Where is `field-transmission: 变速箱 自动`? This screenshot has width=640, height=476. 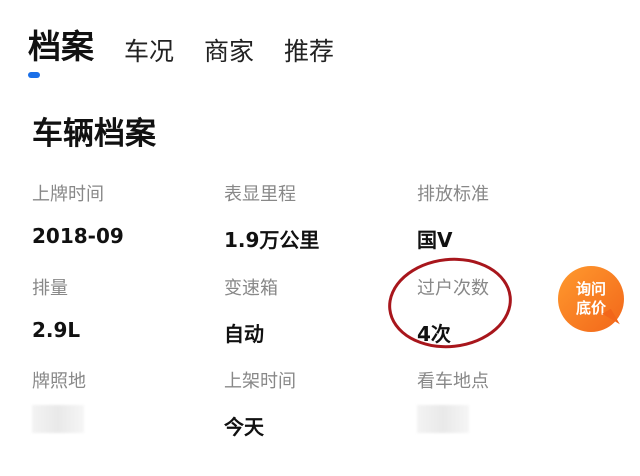 field-transmission: 变速箱 自动 is located at coordinates (314, 310).